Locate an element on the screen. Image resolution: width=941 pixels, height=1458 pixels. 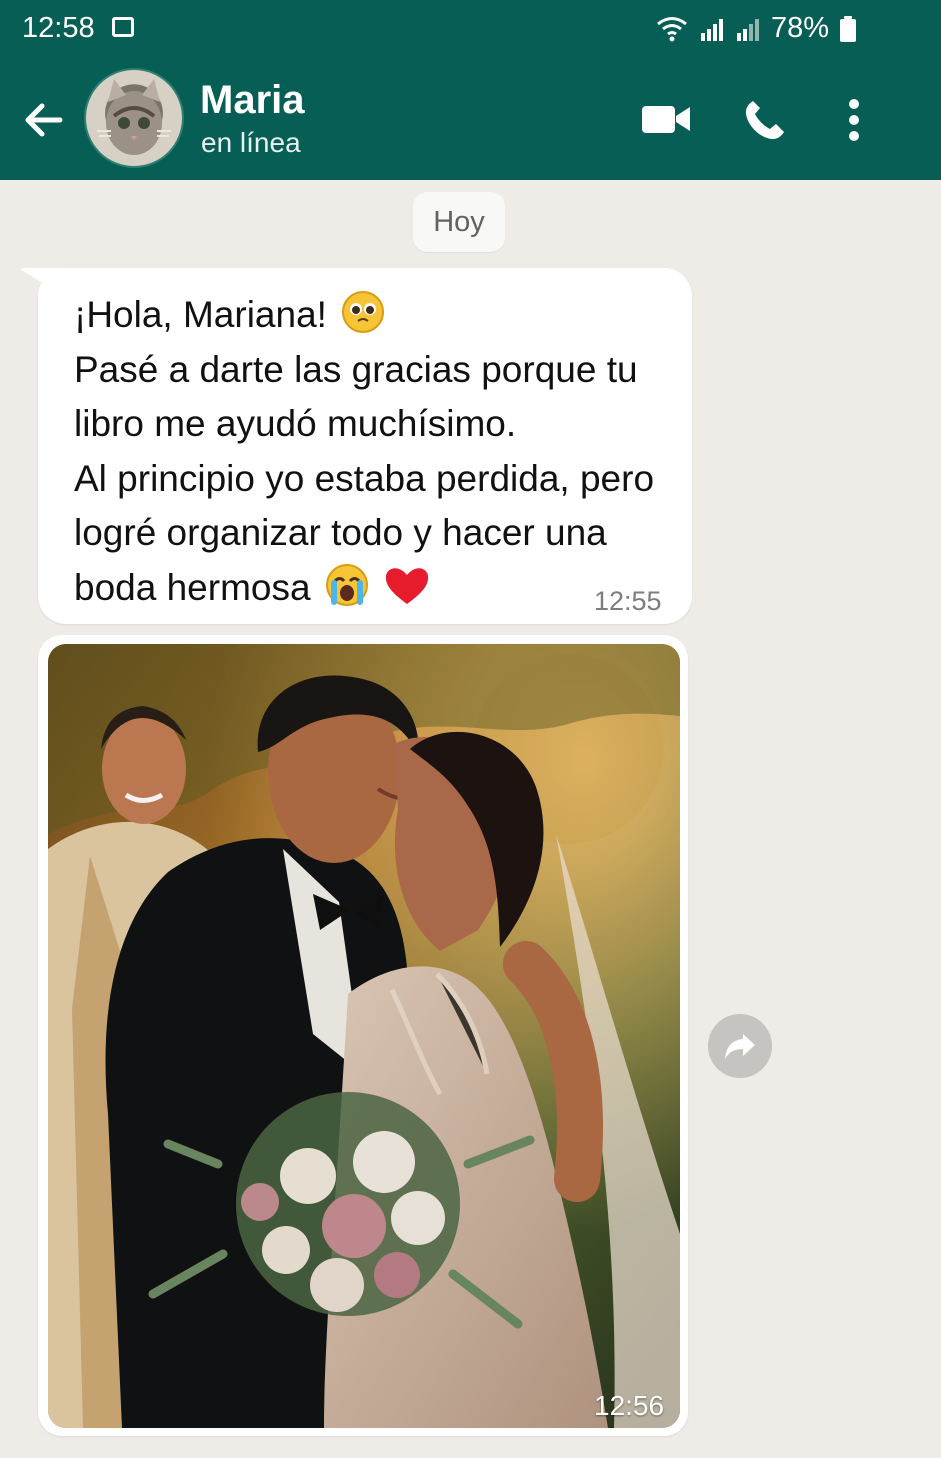
battery-icon is located at coordinates (848, 28).